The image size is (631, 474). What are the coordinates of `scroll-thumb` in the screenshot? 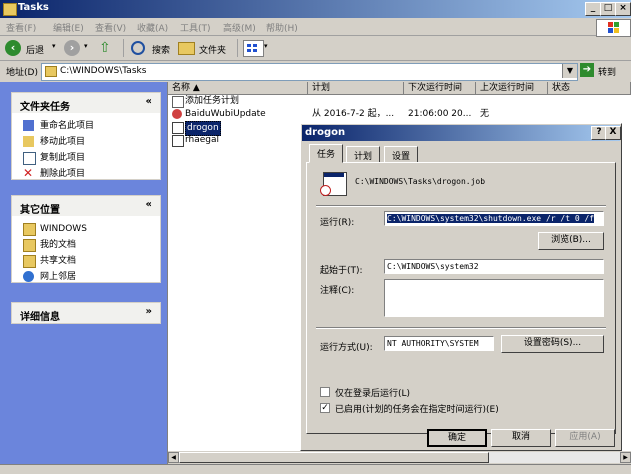 It's located at (334, 457).